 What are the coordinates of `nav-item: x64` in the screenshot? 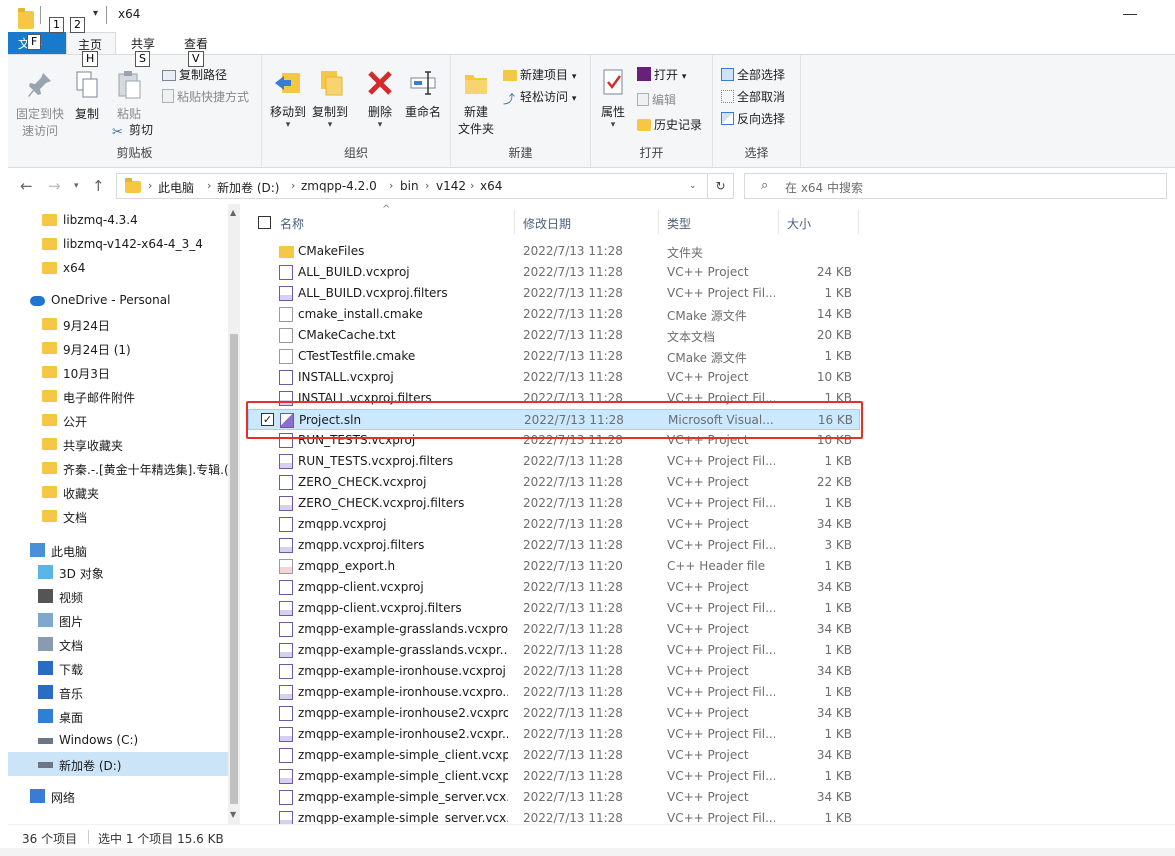 It's located at (118, 268).